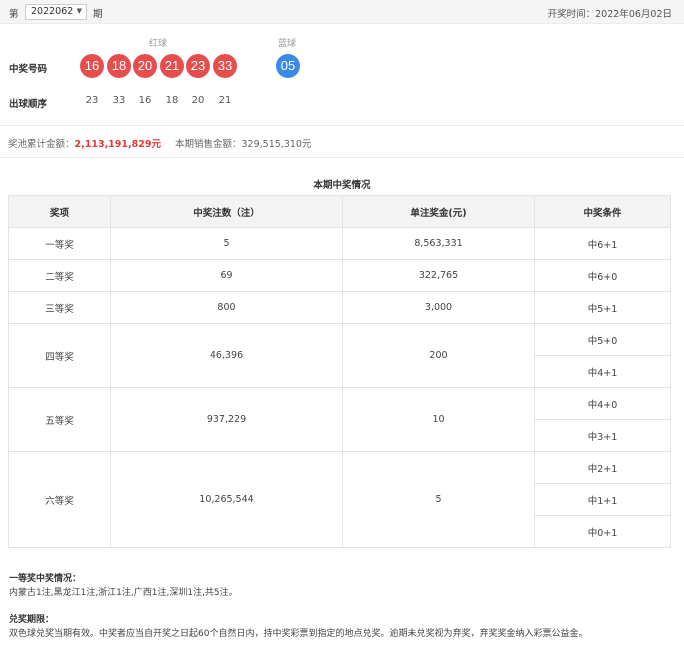 The height and width of the screenshot is (651, 684). I want to click on table-row: 三等奖 800 3,000 中5+1, so click(339, 307).